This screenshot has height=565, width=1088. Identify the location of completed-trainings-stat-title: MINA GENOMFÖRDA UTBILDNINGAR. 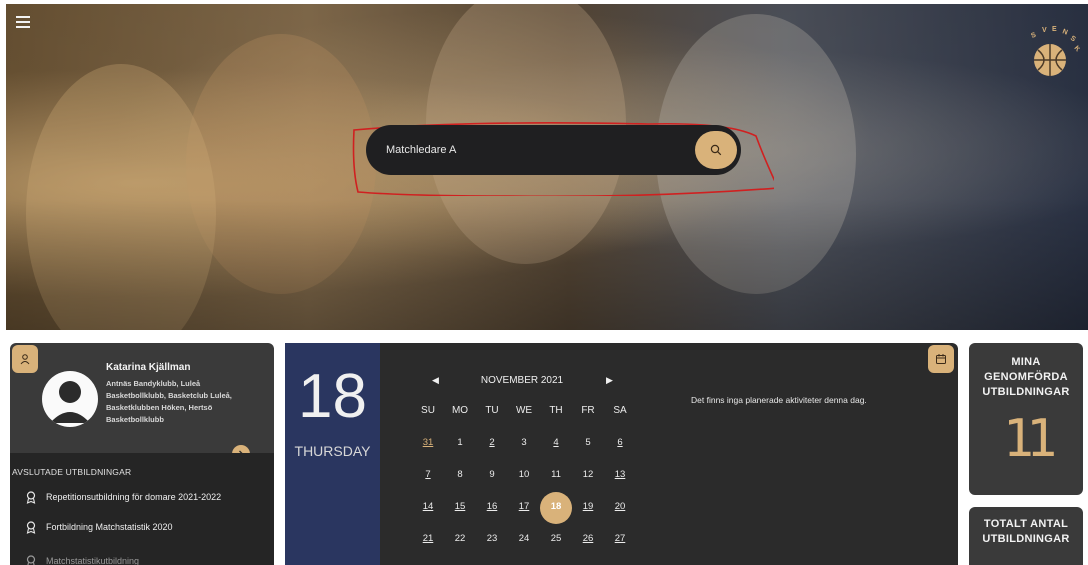
(1026, 377).